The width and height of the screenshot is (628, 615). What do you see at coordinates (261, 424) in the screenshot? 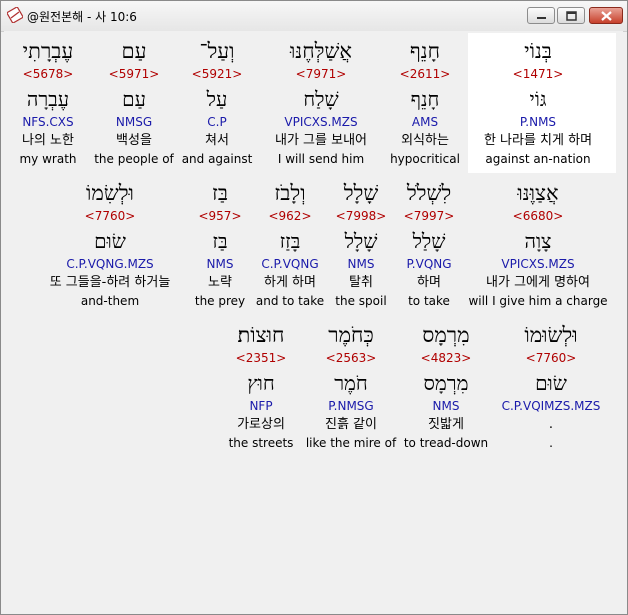
I see `korean-gloss: 가로상의` at bounding box center [261, 424].